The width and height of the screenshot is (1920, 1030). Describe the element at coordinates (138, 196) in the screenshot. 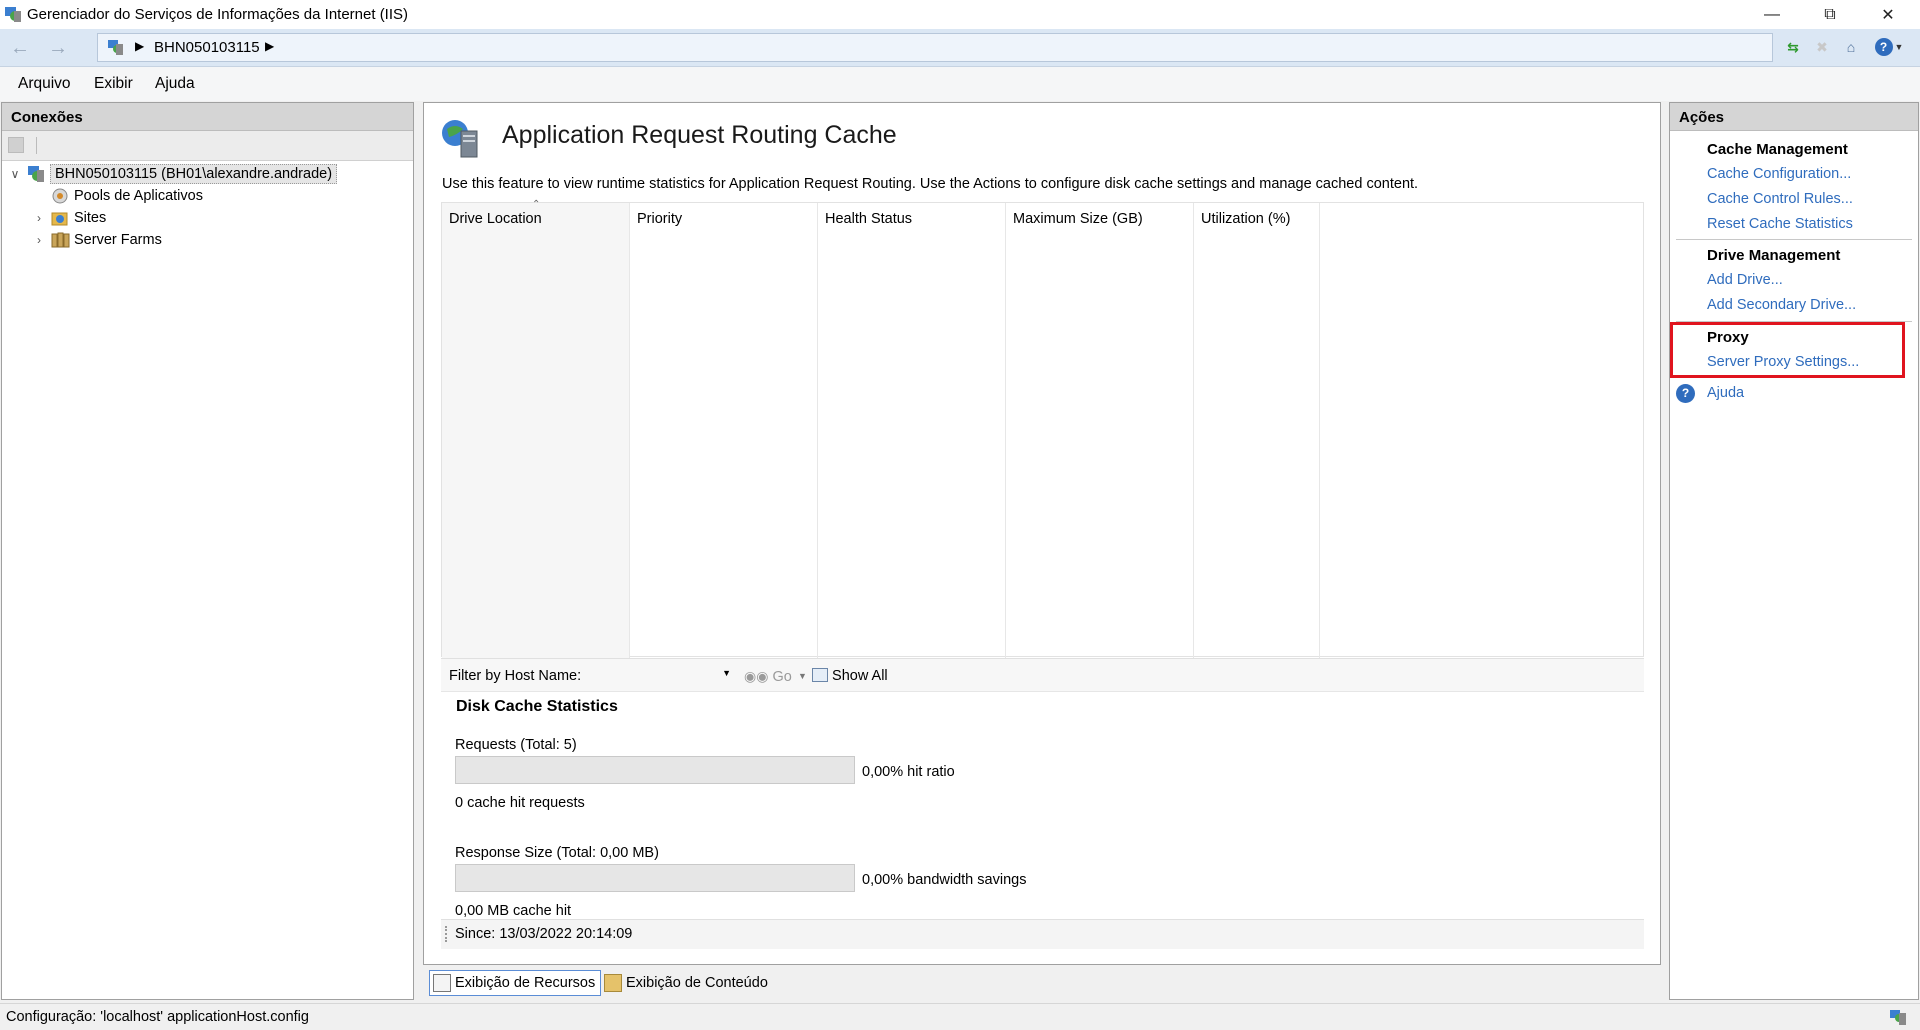

I see `tree-label-app-pools: Pools de Aplicativos` at that location.